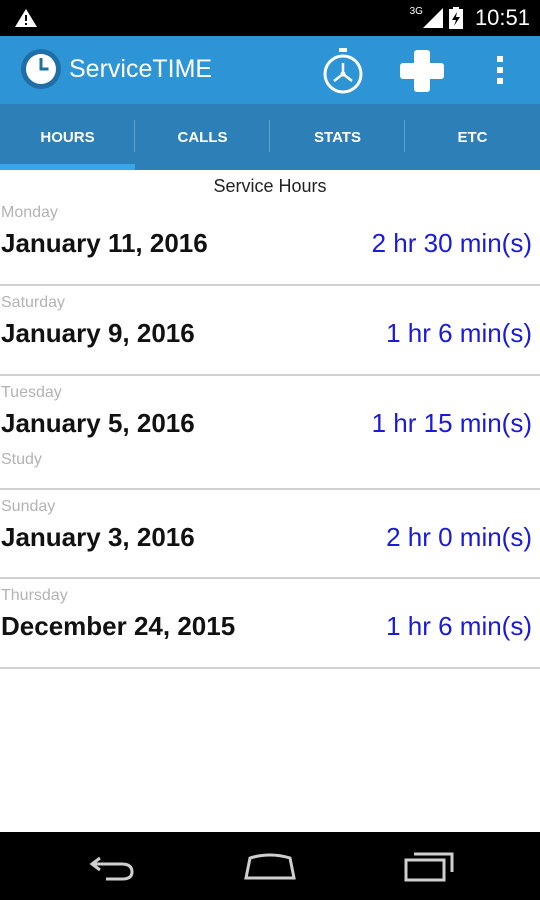  I want to click on overflow-menu-icon, so click(500, 70).